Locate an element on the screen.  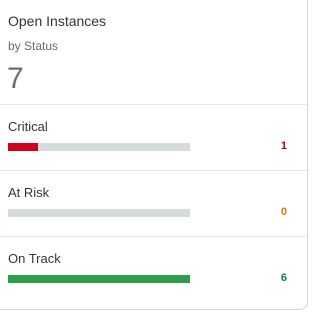
status-count: 1 is located at coordinates (283, 146).